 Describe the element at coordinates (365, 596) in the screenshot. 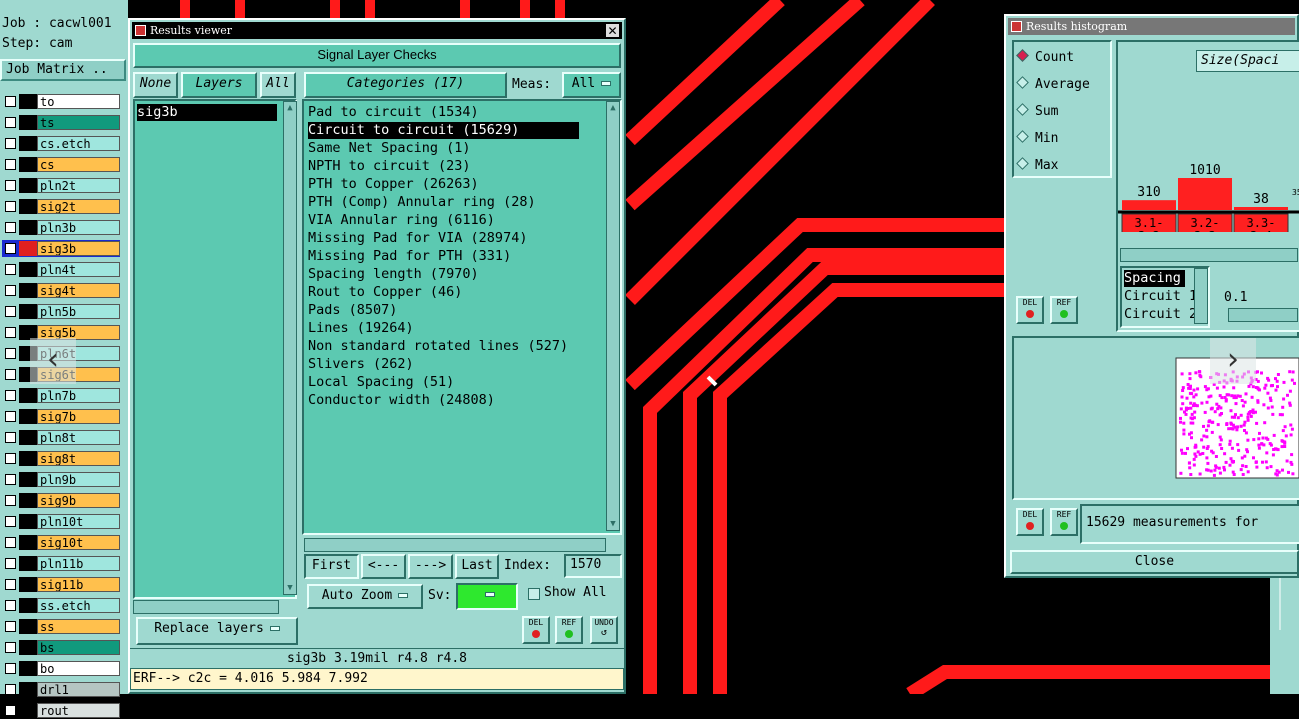

I see `auto-zoom-dropdown: Auto Zoom` at that location.